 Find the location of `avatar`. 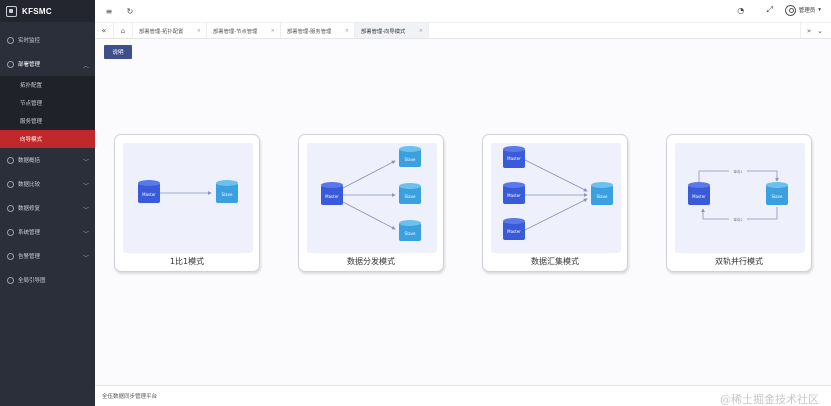

avatar is located at coordinates (790, 10).